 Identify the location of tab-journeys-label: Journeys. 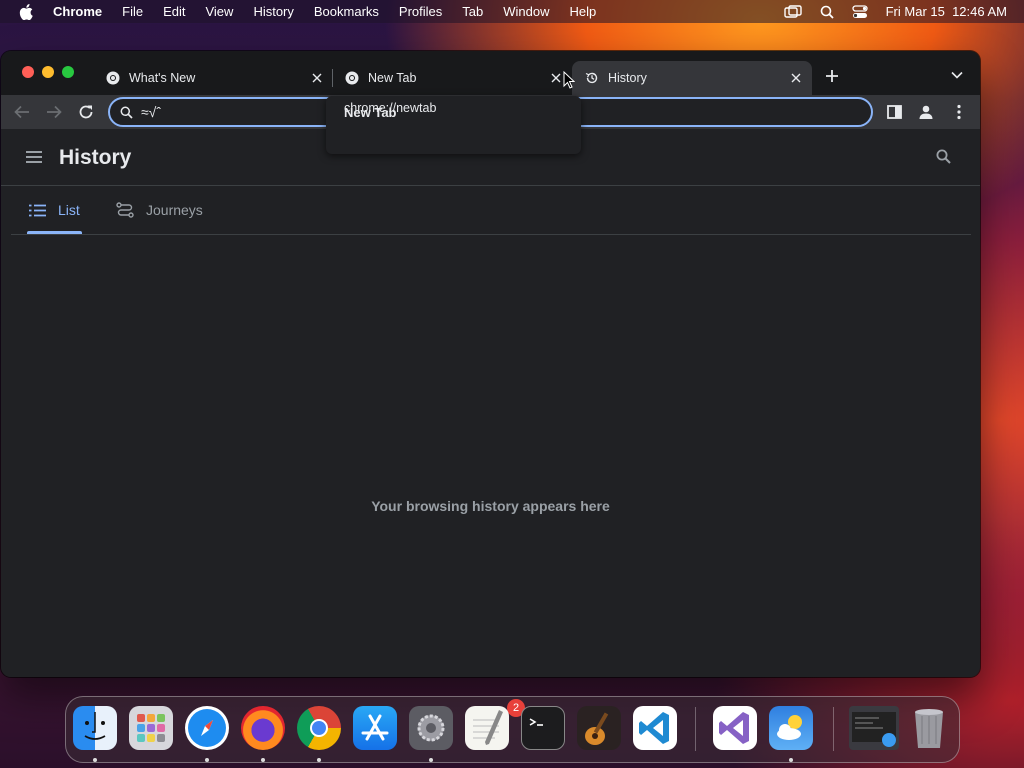
(174, 210).